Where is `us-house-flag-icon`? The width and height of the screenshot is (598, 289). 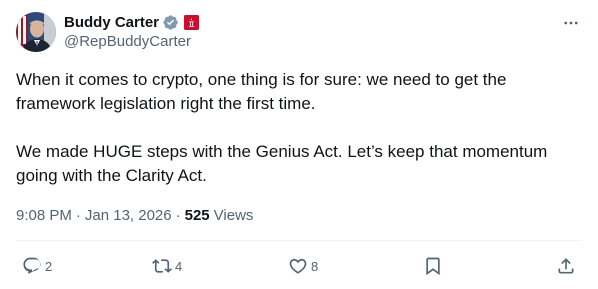
us-house-flag-icon is located at coordinates (192, 22).